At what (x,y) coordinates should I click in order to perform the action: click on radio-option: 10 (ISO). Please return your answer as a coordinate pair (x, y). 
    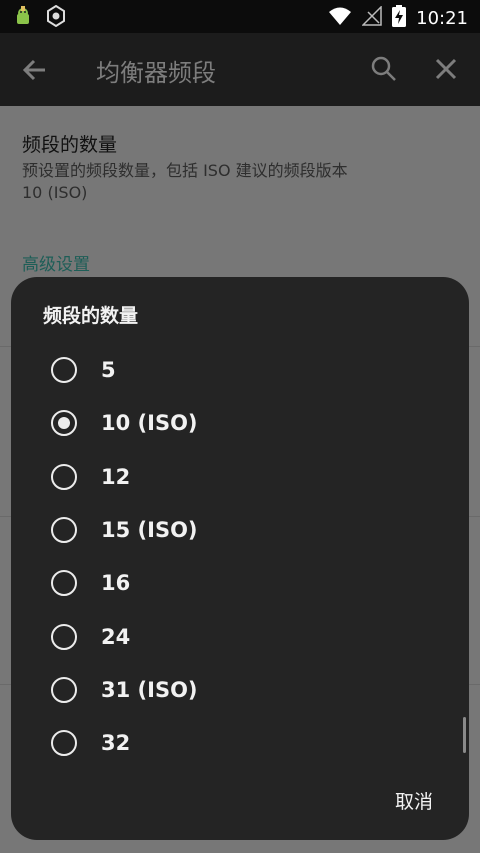
    Looking at the image, I should click on (241, 423).